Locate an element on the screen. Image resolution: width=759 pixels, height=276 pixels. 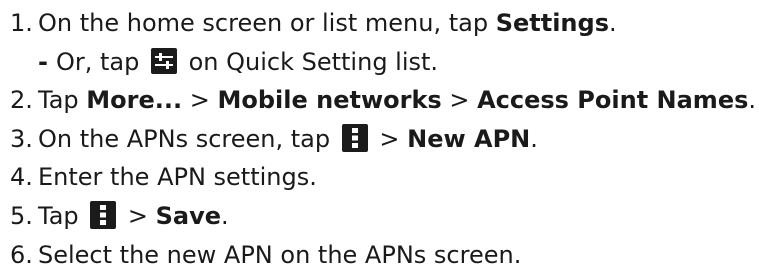
access-point-names-term: Access Point Names is located at coordinates (613, 100).